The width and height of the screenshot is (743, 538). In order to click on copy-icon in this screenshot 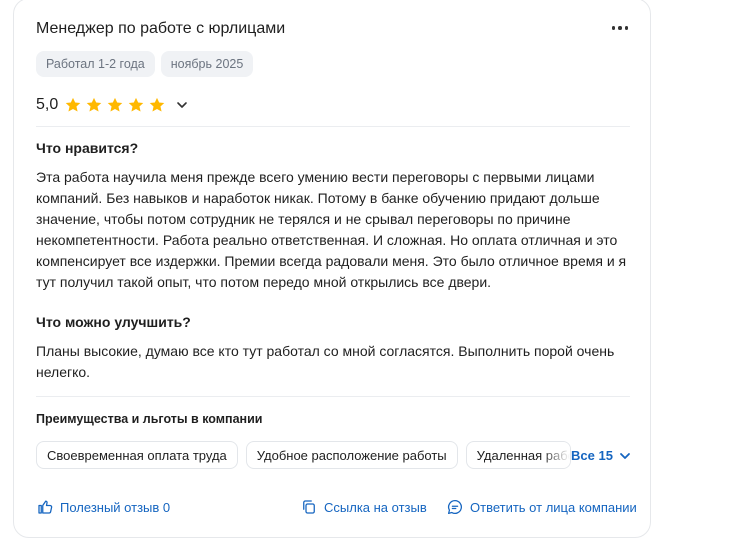, I will do `click(309, 507)`.